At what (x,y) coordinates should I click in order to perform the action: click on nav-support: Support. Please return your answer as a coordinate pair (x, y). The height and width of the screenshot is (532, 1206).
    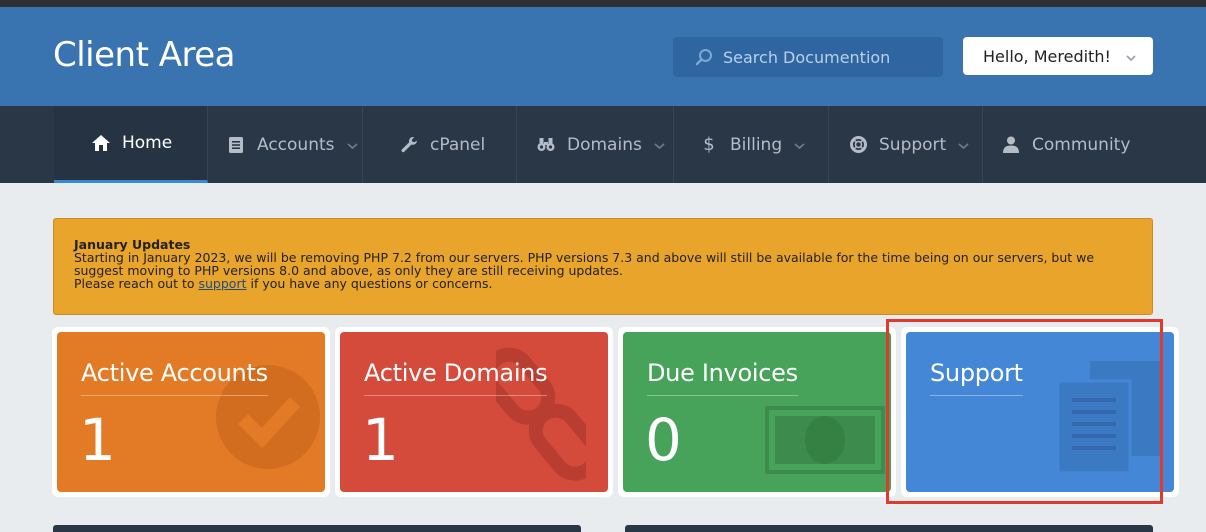
    Looking at the image, I should click on (906, 144).